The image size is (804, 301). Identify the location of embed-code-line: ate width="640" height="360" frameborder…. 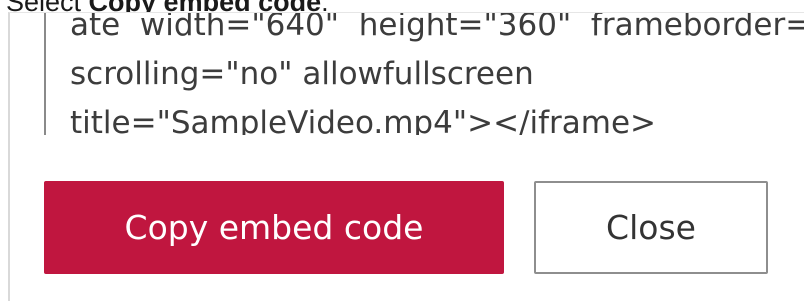
(437, 28).